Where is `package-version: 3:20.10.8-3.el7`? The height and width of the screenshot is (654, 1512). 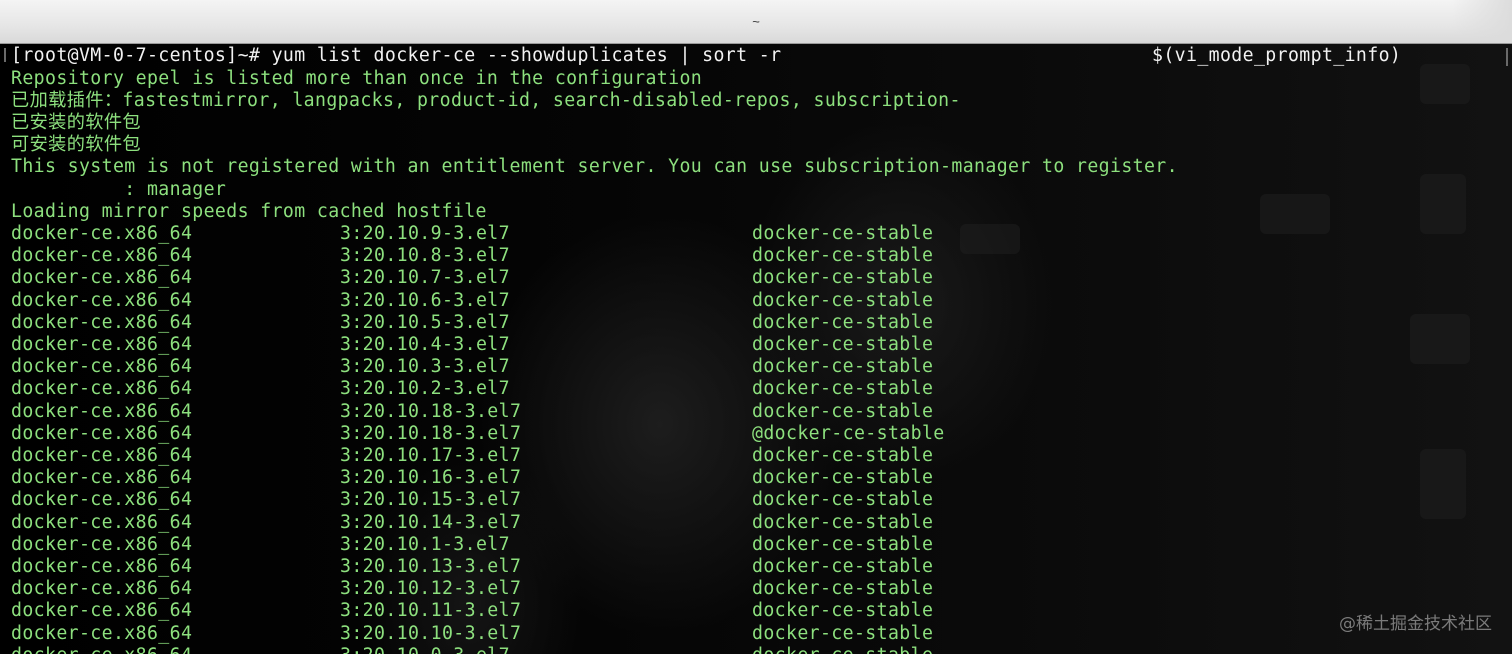 package-version: 3:20.10.8-3.el7 is located at coordinates (425, 256).